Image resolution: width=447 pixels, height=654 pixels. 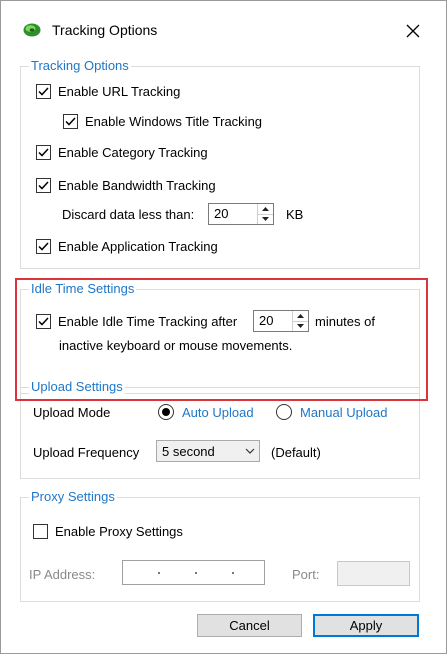 What do you see at coordinates (373, 573) in the screenshot?
I see `port-input` at bounding box center [373, 573].